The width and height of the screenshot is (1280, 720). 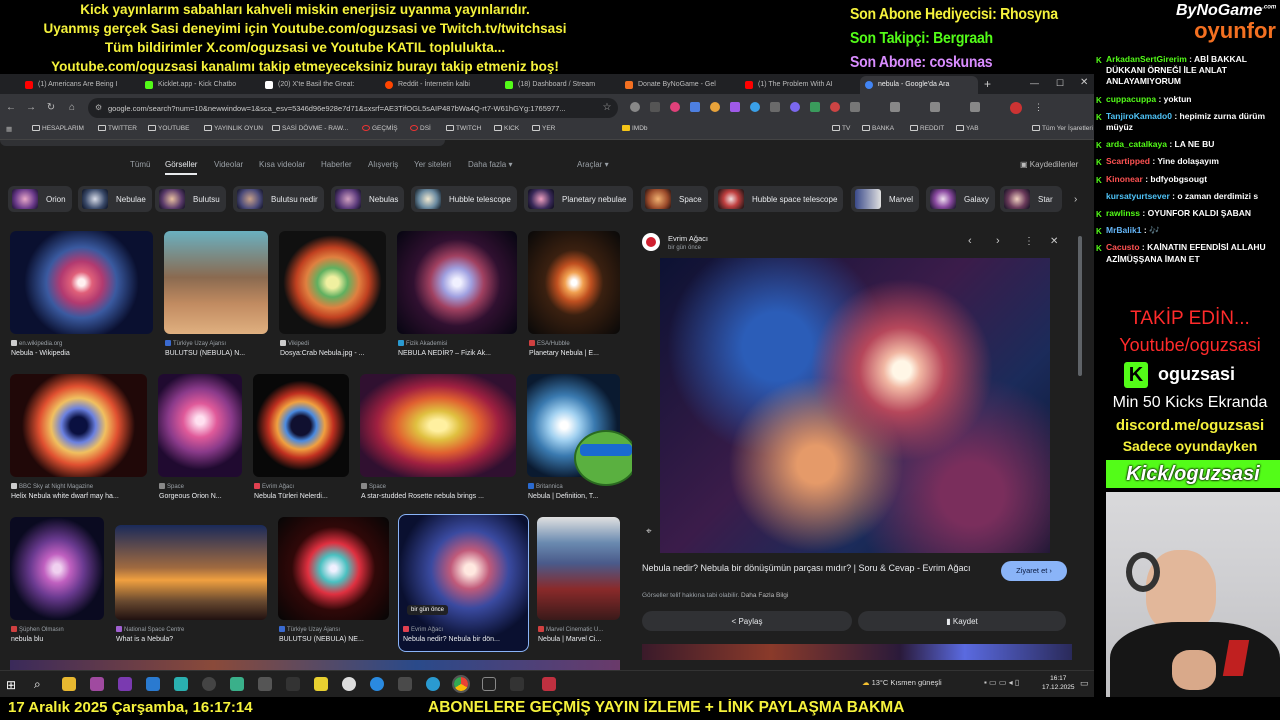 I want to click on chip: Bulutsu, so click(x=190, y=199).